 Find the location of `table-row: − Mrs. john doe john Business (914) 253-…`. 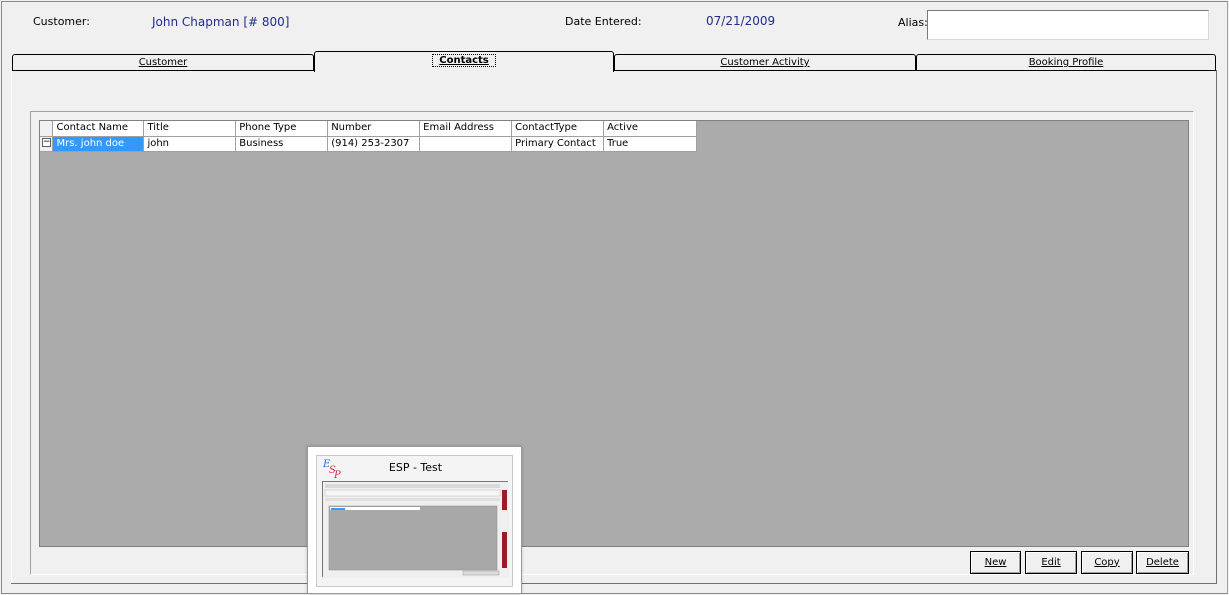

table-row: − Mrs. john doe john Business (914) 253-… is located at coordinates (368, 144).